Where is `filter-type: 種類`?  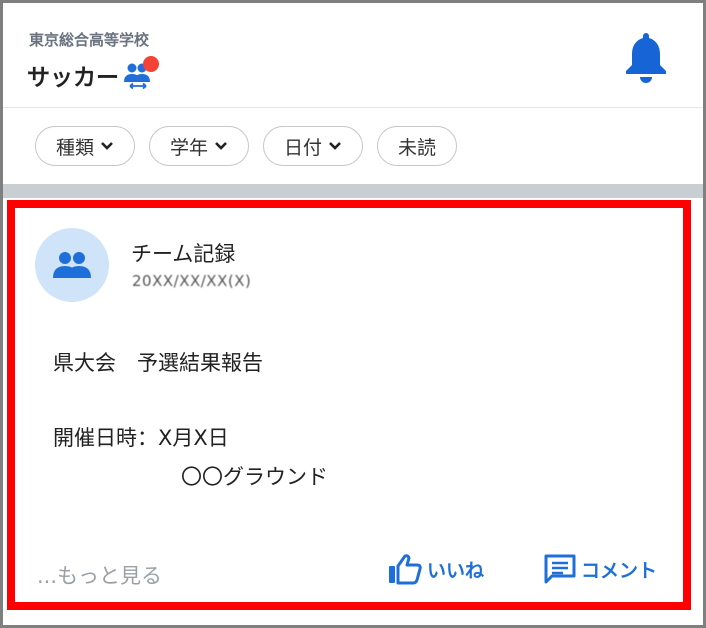 filter-type: 種類 is located at coordinates (85, 146).